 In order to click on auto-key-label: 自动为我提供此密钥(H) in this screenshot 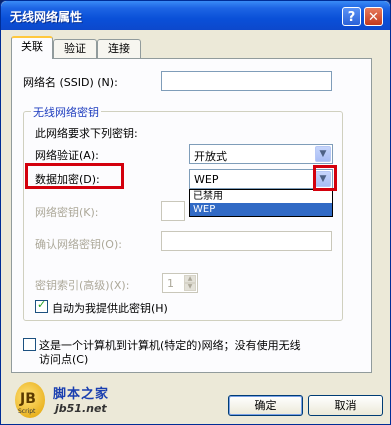, I will do `click(110, 308)`.